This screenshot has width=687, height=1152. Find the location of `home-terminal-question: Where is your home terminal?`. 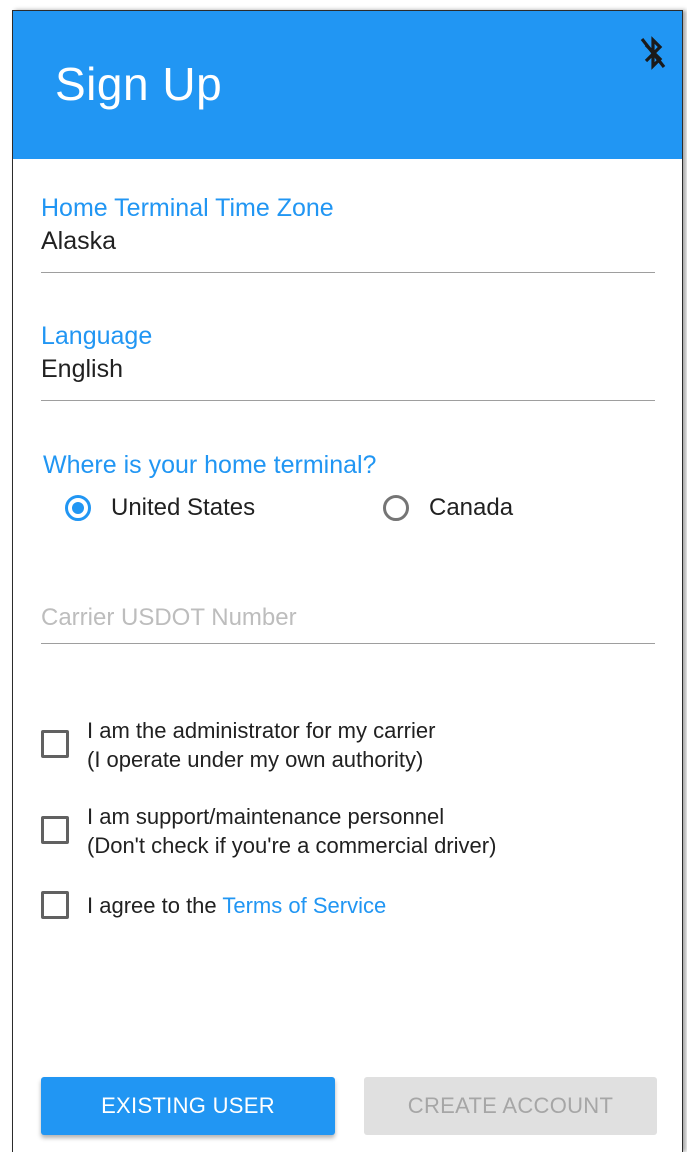

home-terminal-question: Where is your home terminal? is located at coordinates (210, 465).